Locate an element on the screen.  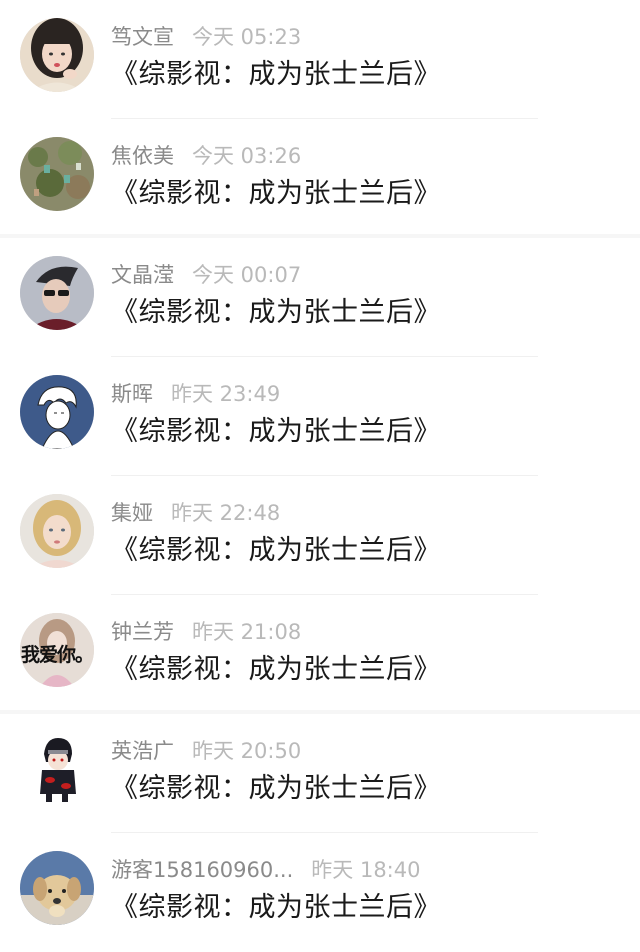
timestamp: 今天 03:26 is located at coordinates (247, 156).